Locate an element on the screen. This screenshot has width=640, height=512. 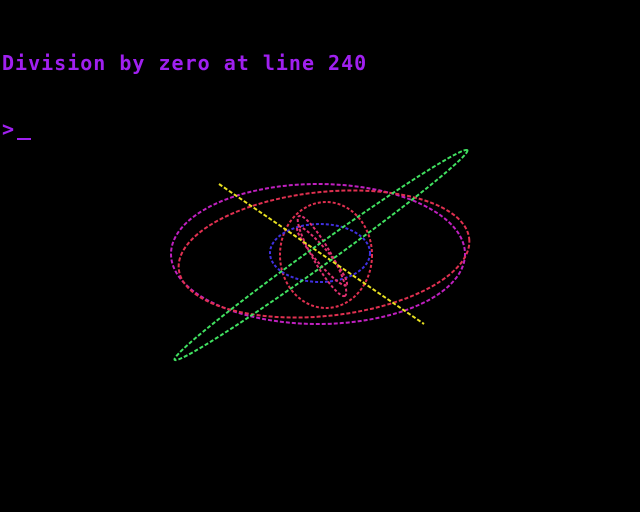
small-red-orbit is located at coordinates (326, 255).